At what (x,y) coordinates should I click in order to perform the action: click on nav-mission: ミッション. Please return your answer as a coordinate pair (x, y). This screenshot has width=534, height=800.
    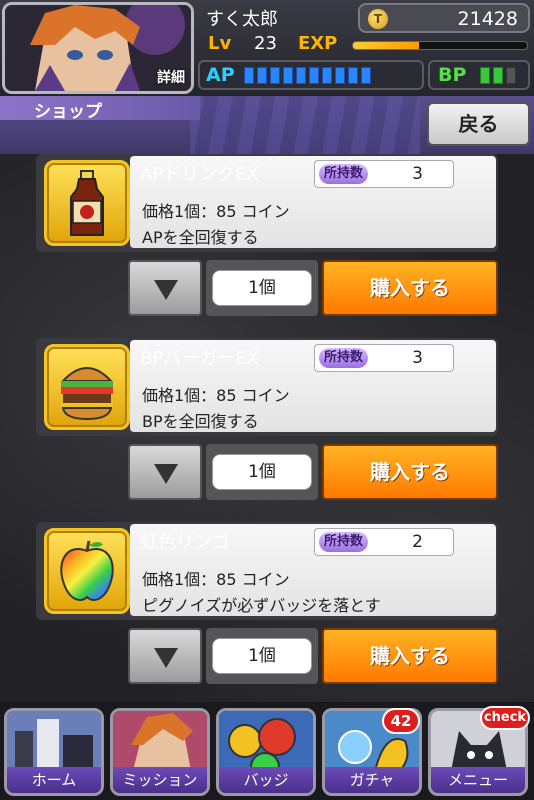
    Looking at the image, I should click on (160, 752).